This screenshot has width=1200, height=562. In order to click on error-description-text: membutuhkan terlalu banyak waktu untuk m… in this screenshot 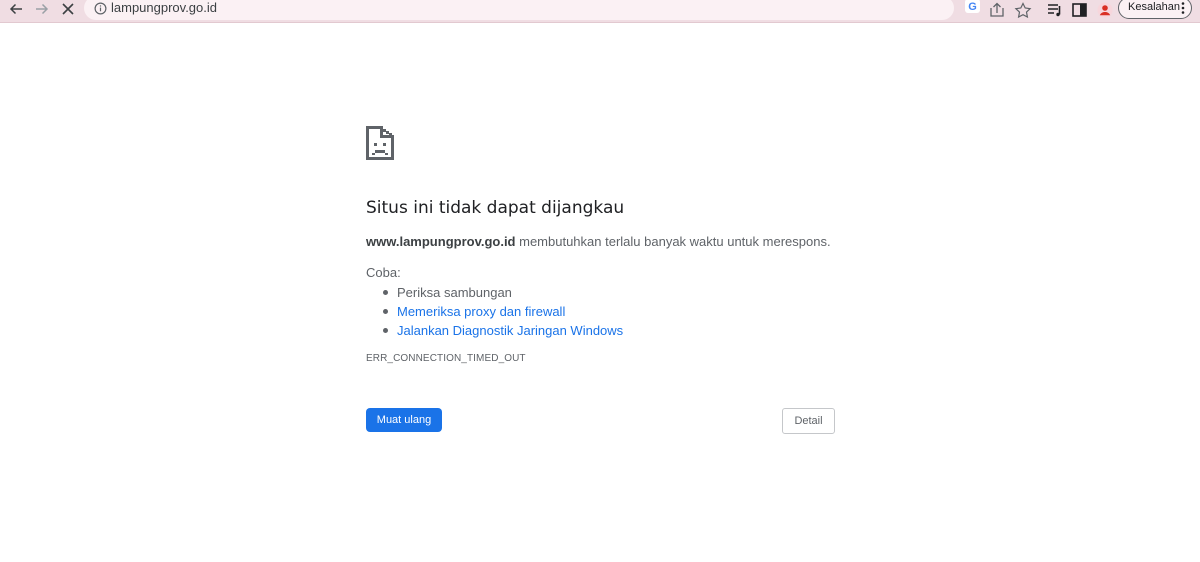, I will do `click(673, 241)`.